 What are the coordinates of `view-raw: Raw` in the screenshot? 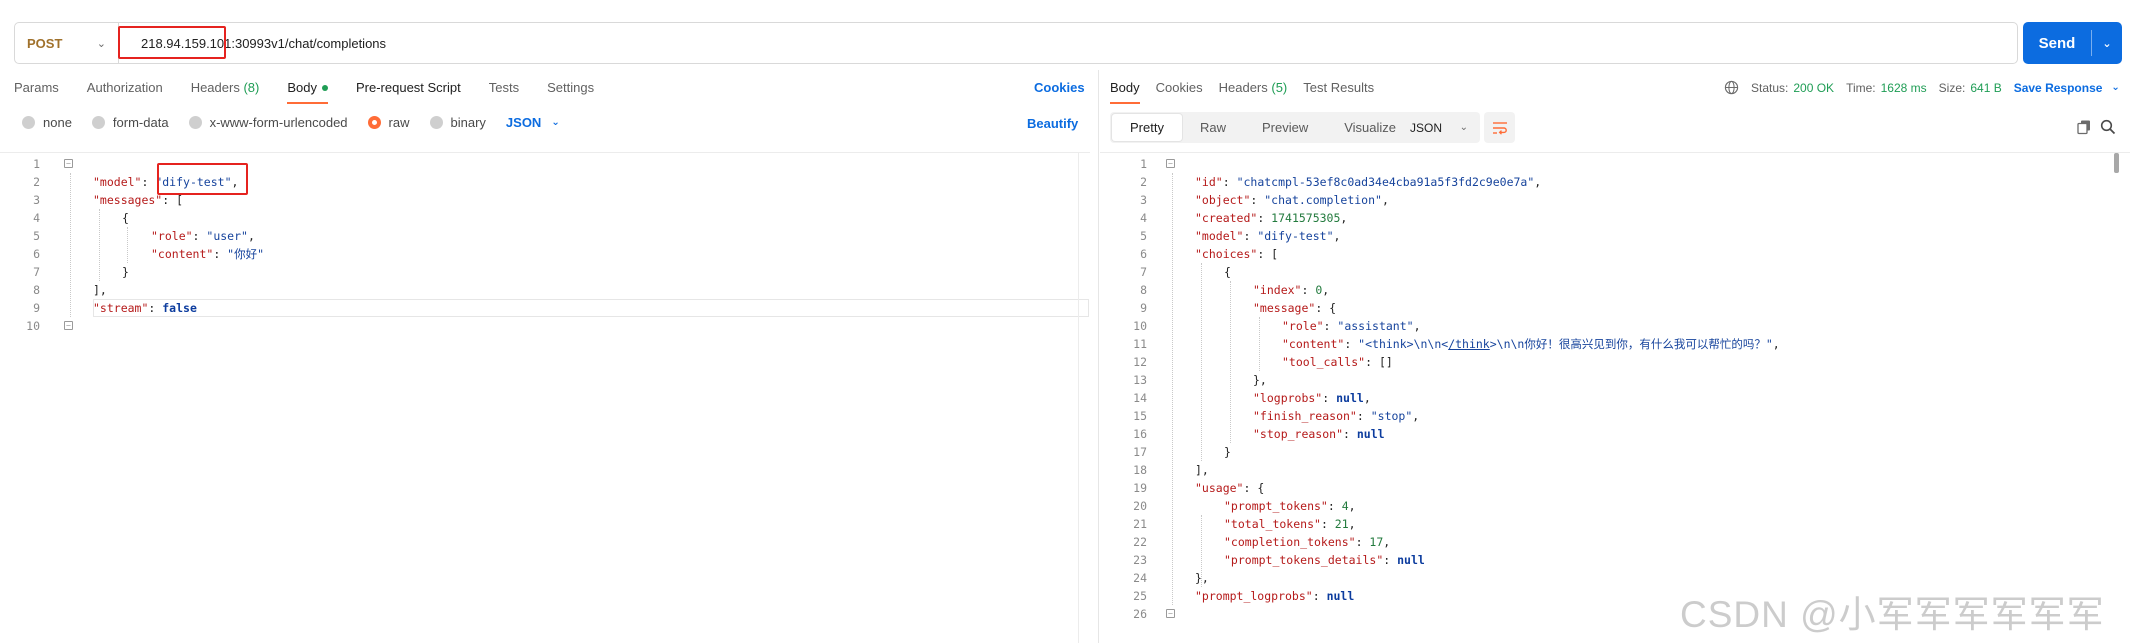 It's located at (1213, 127).